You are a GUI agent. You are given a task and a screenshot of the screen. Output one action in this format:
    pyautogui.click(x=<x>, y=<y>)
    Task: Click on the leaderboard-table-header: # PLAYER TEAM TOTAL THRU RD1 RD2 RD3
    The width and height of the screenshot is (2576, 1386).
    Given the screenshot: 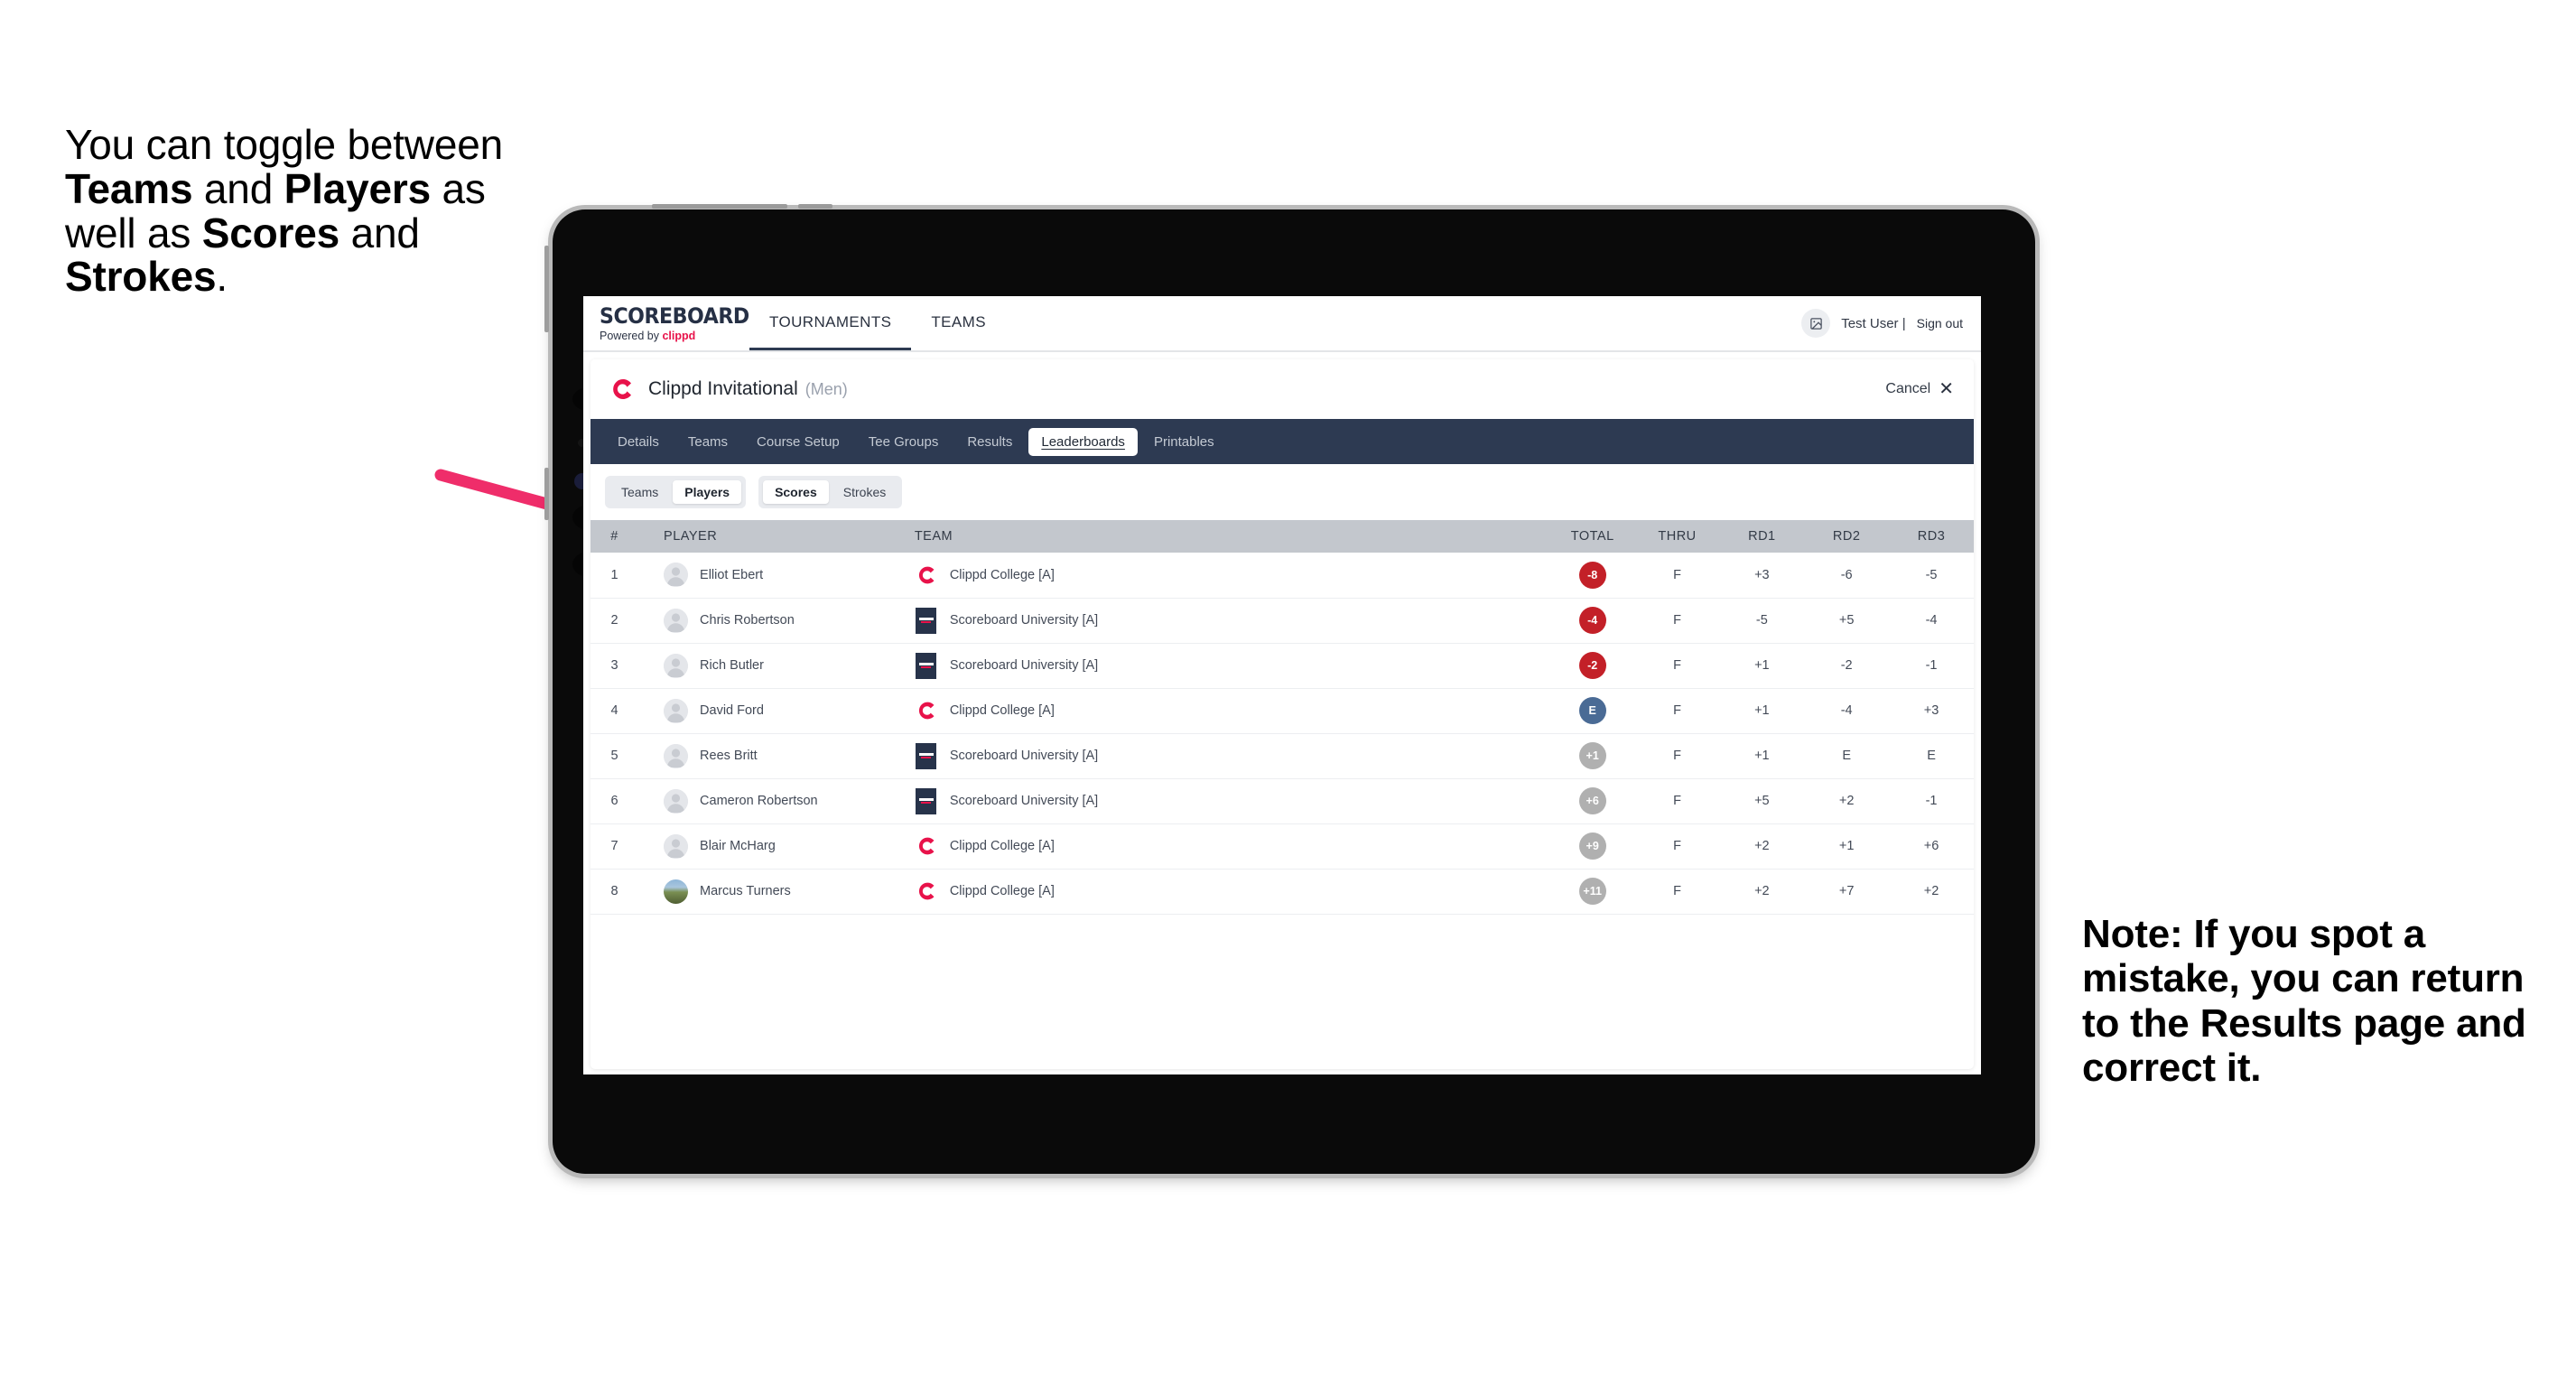 What is the action you would take?
    pyautogui.click(x=1282, y=536)
    